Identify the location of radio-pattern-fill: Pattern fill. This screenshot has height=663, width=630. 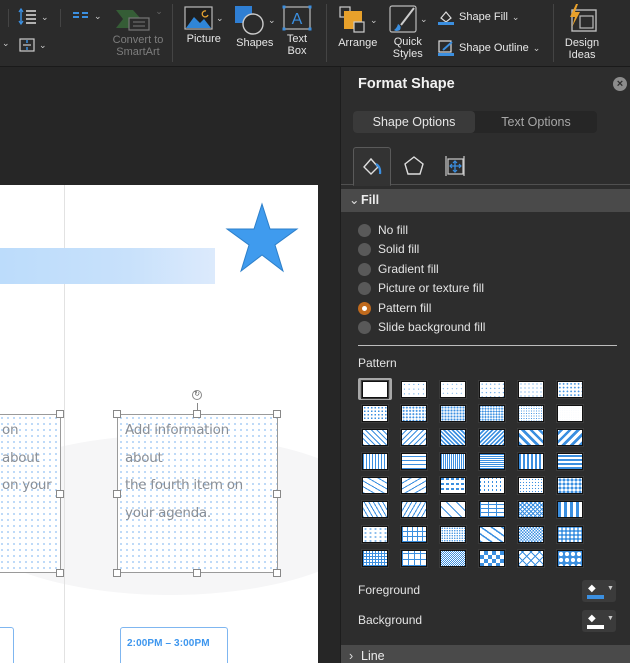
(394, 308).